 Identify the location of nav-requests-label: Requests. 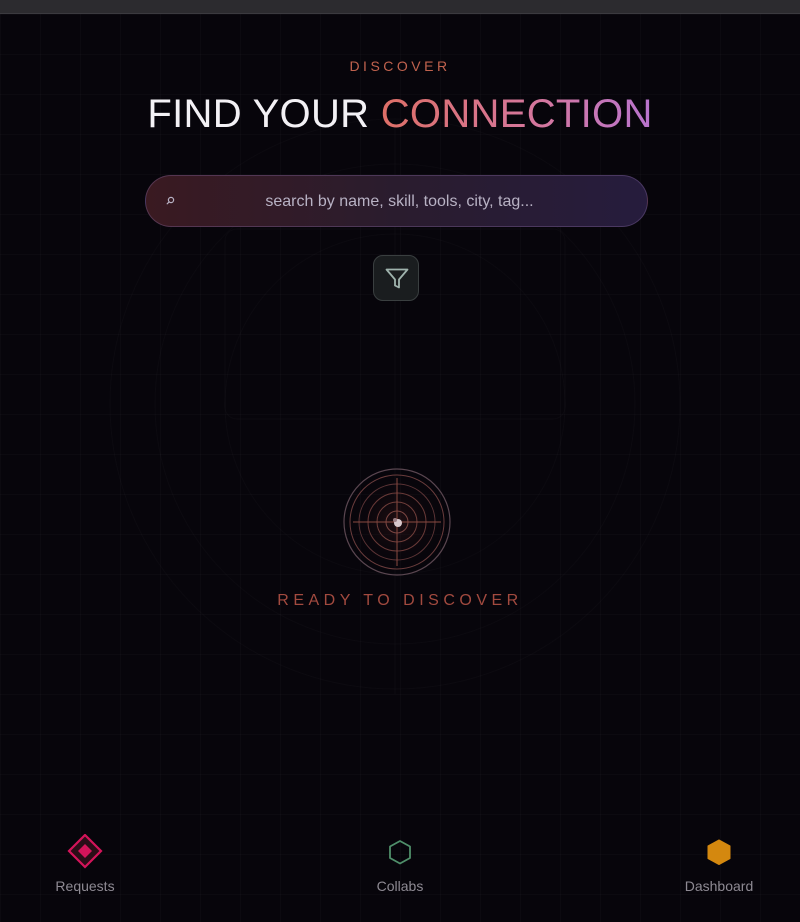
(85, 886).